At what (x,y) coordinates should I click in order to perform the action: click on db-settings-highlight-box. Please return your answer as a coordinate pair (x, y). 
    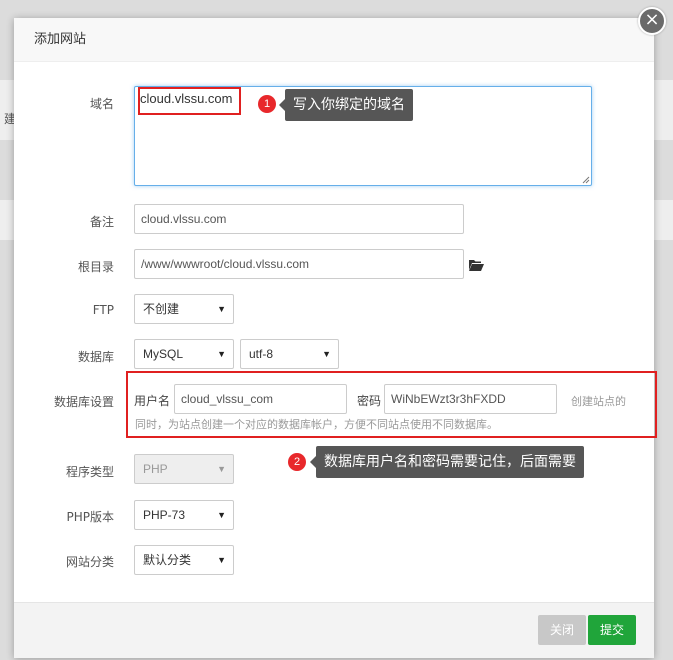
    Looking at the image, I should click on (391, 404).